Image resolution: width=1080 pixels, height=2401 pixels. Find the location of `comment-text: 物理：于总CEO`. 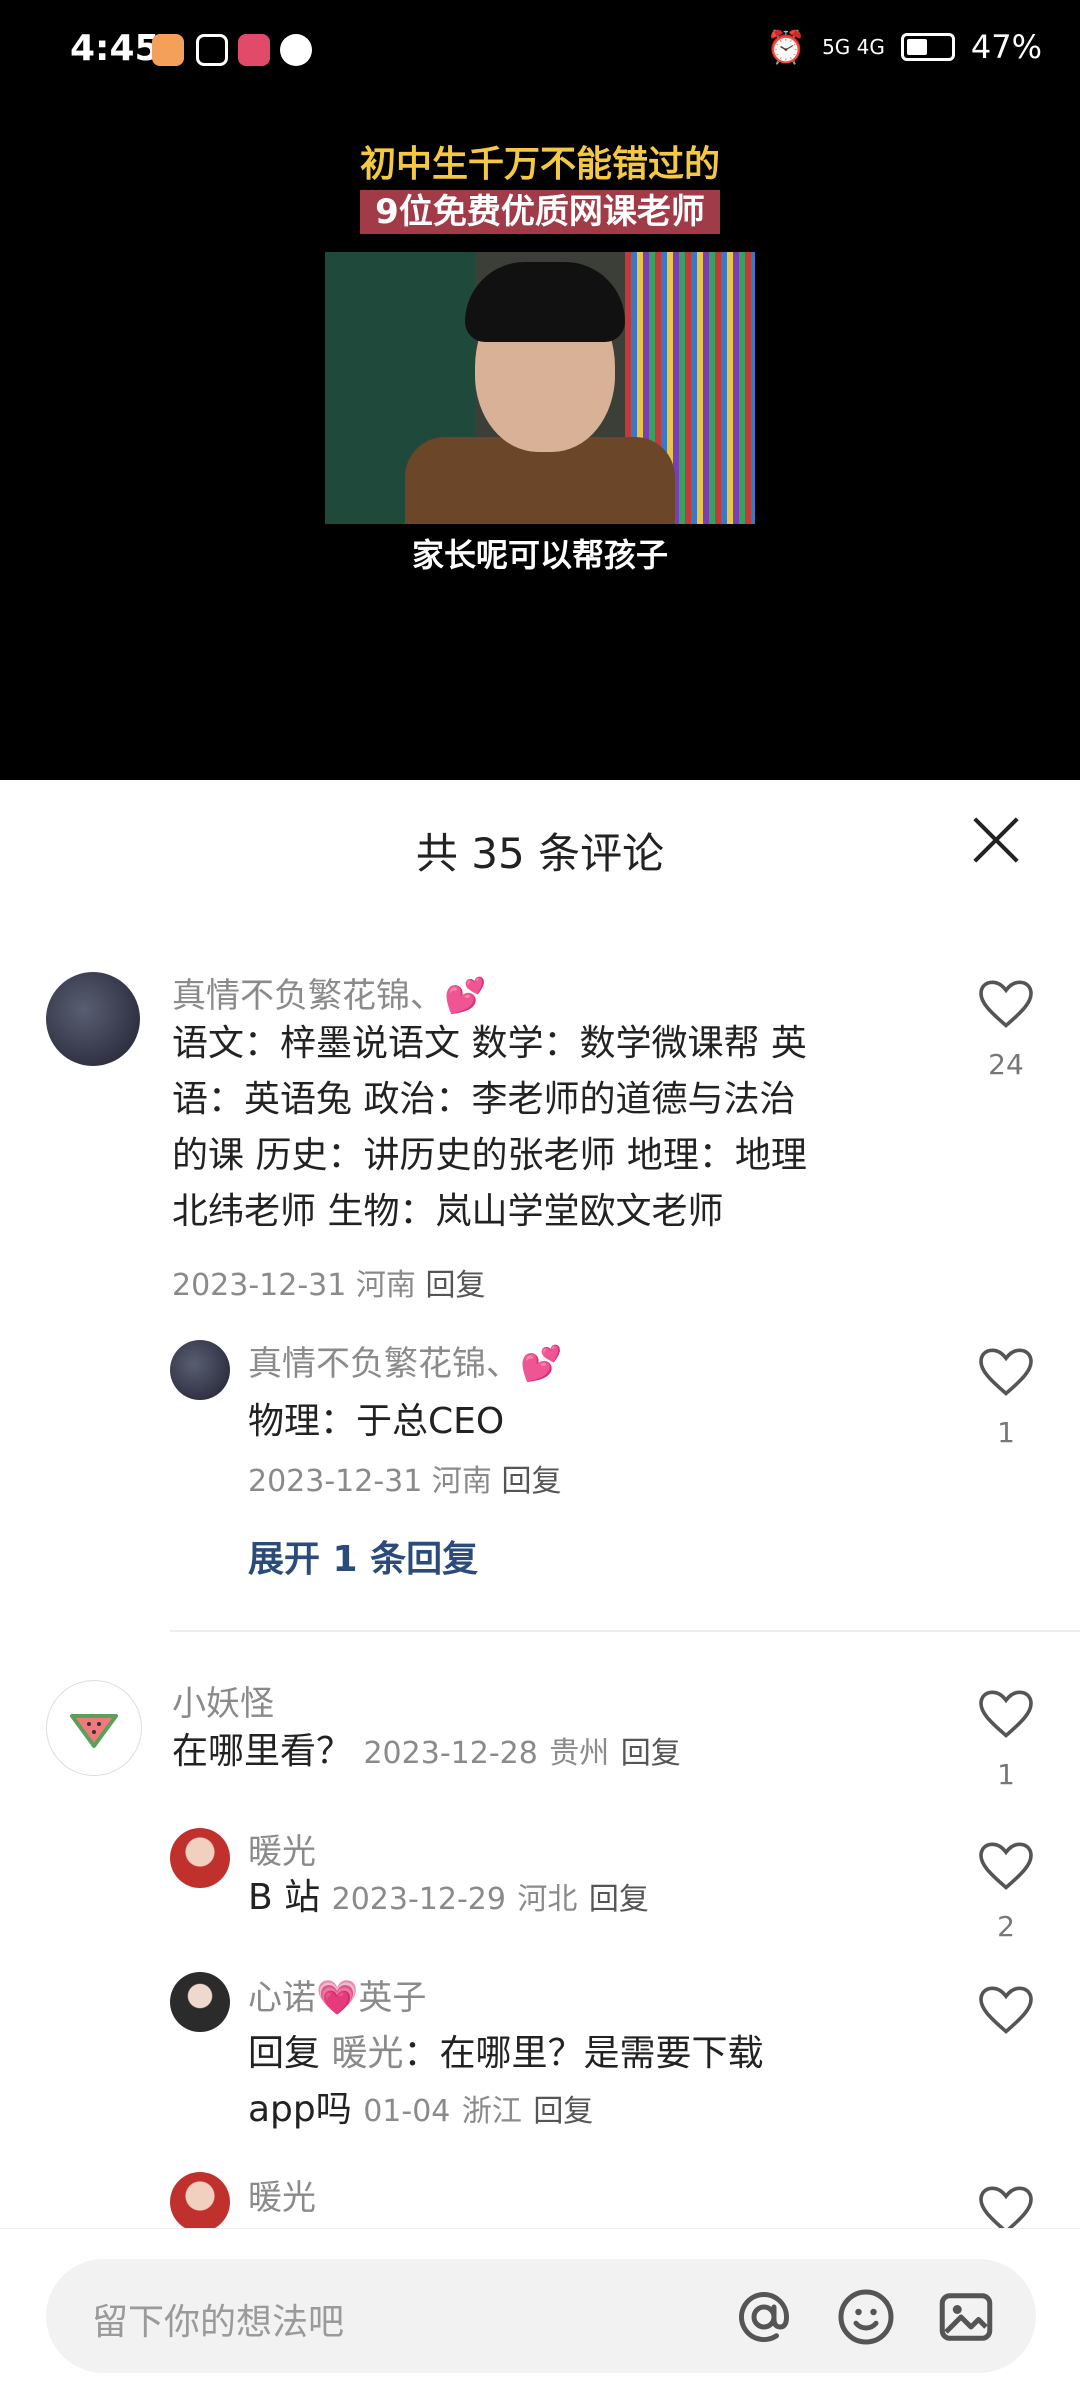

comment-text: 物理：于总CEO is located at coordinates (376, 1421).